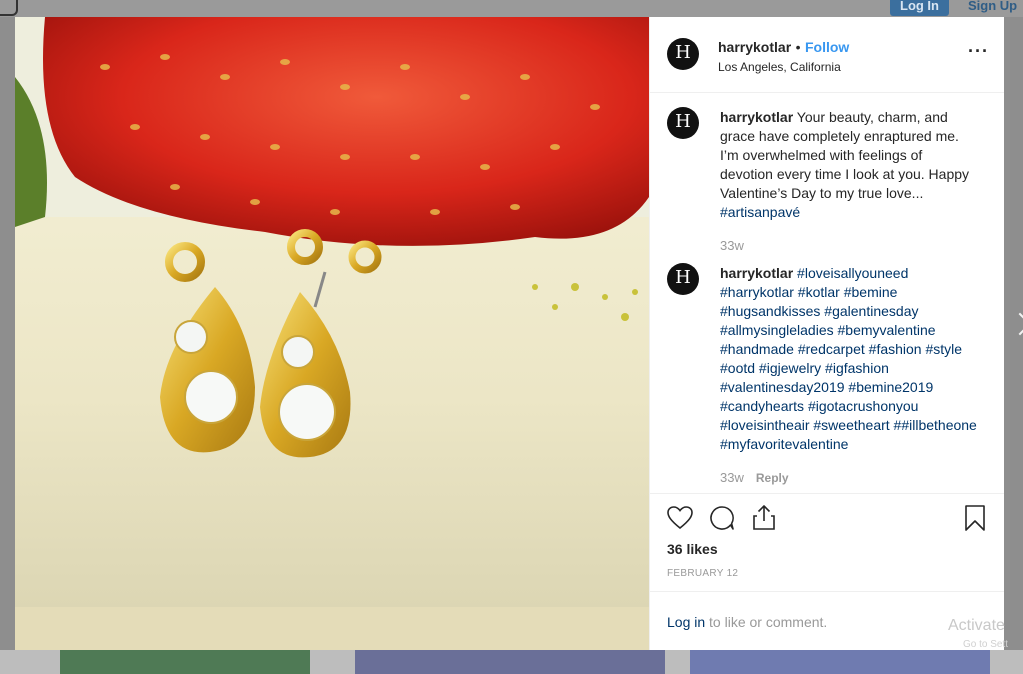 This screenshot has width=1023, height=674. Describe the element at coordinates (978, 51) in the screenshot. I see `more-options-icon: ···` at that location.